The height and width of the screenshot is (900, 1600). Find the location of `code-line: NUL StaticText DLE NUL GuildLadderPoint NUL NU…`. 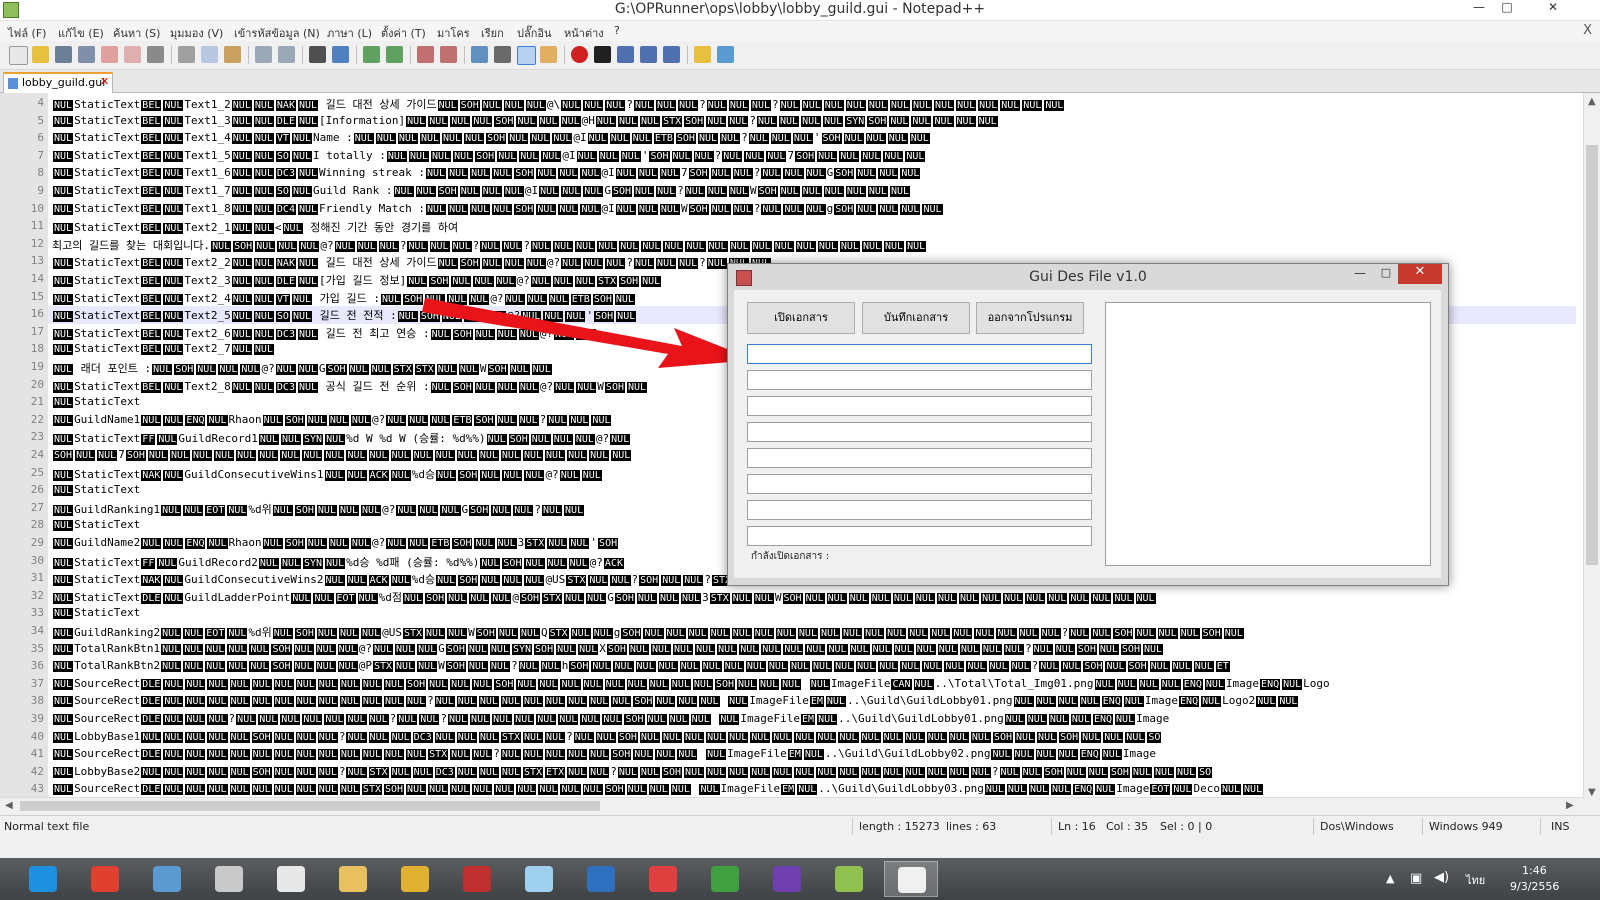

code-line: NUL StaticText DLE NUL GuildLadderPoint NUL NU… is located at coordinates (812, 597).